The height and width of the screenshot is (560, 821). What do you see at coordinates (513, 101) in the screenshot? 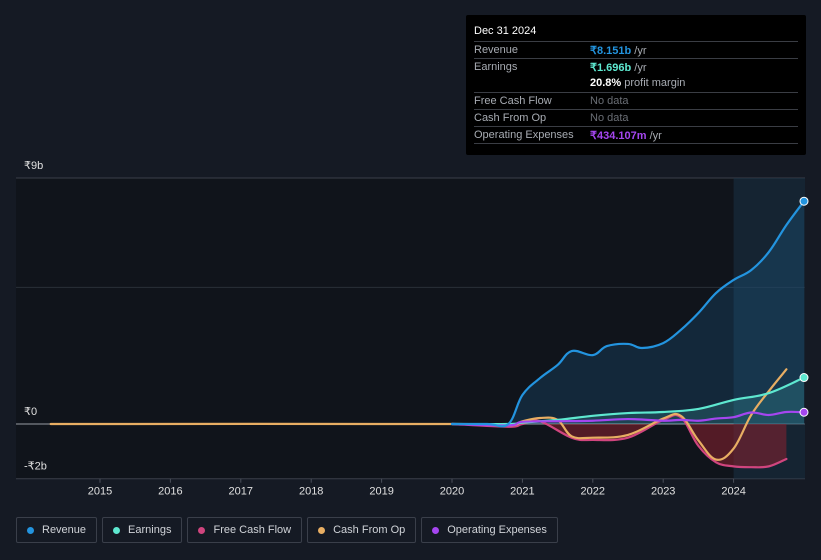
I see `tooltip-row-label: Free Cash Flow` at bounding box center [513, 101].